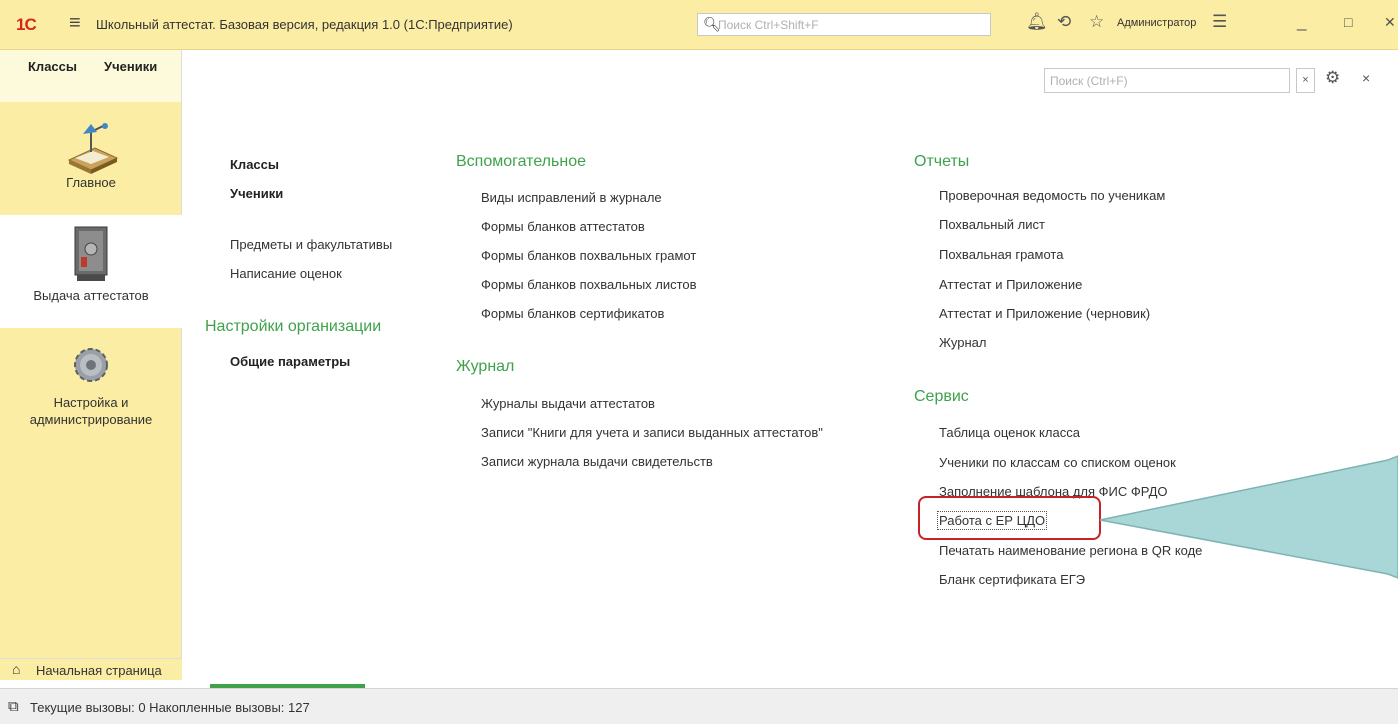 The image size is (1398, 724). I want to click on link-correction-types: Виды исправлений в журнале, so click(571, 197).